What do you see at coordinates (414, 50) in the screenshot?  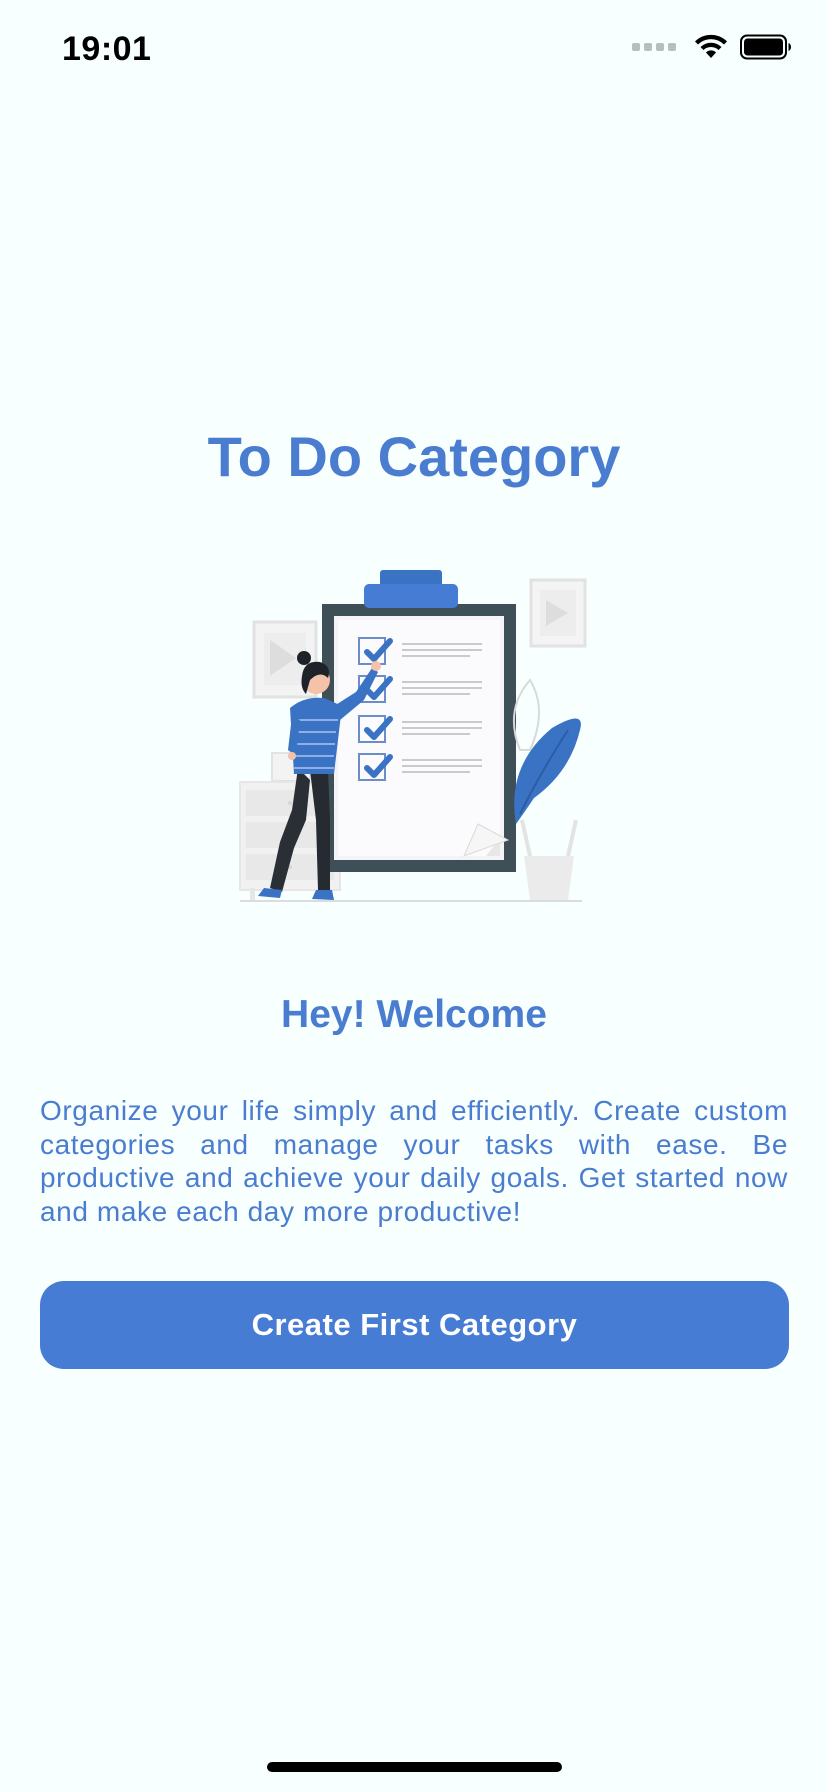 I see `status-bar: 19:01` at bounding box center [414, 50].